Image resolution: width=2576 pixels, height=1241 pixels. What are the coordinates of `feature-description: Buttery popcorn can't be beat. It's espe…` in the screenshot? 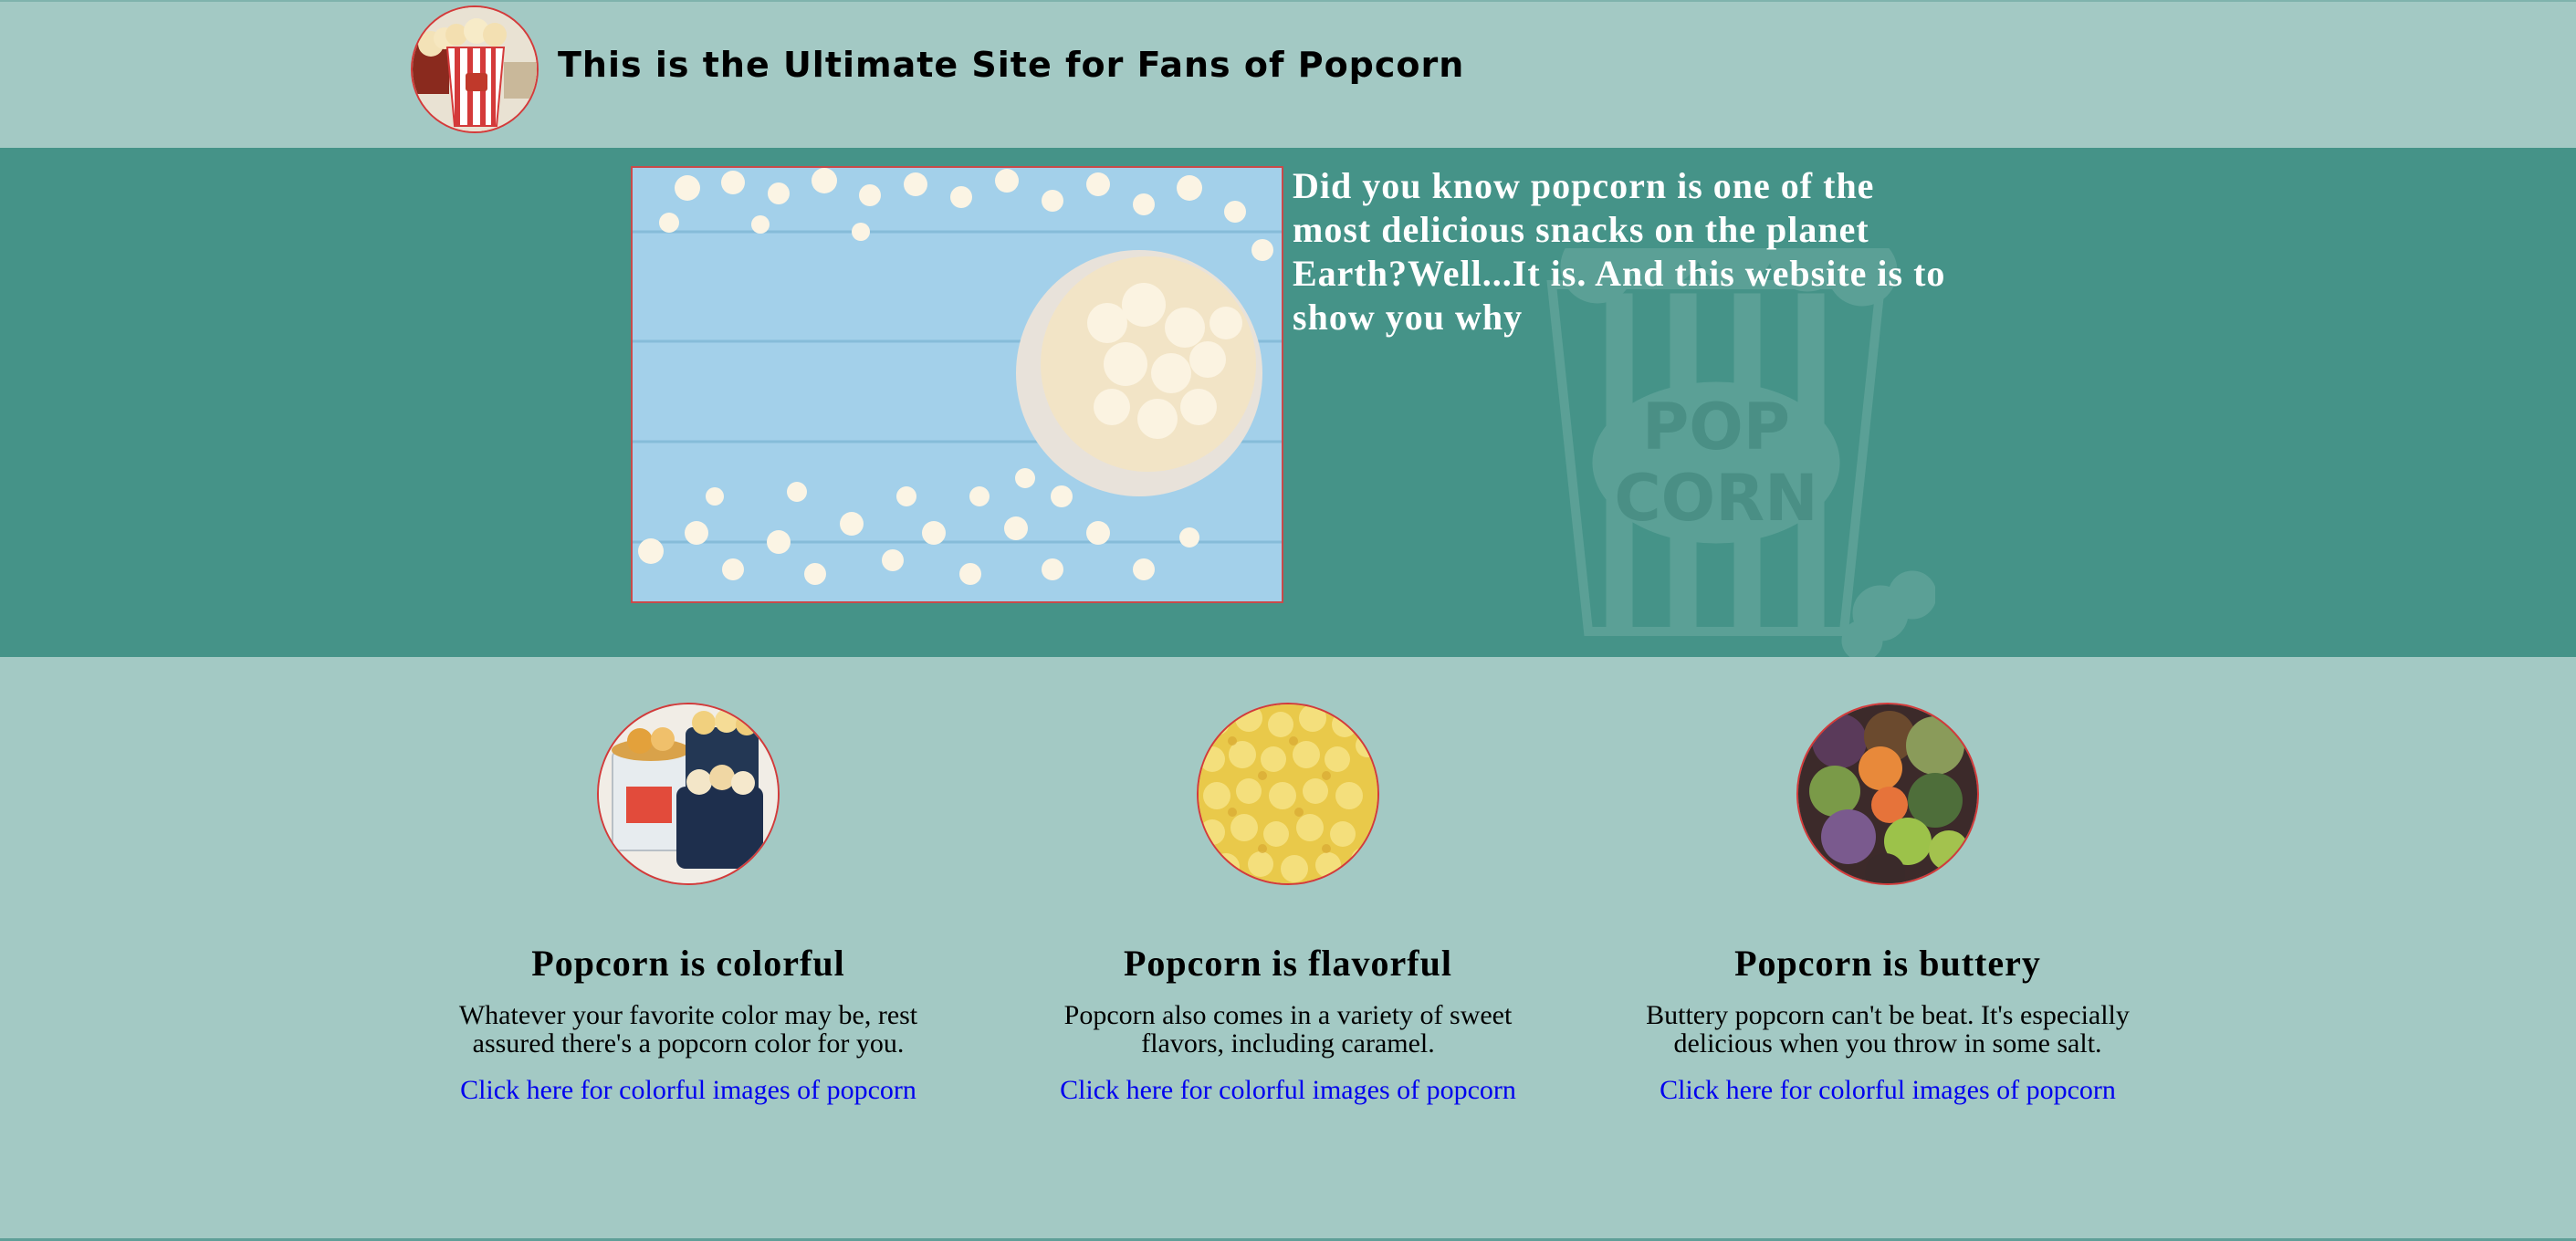 It's located at (1888, 1029).